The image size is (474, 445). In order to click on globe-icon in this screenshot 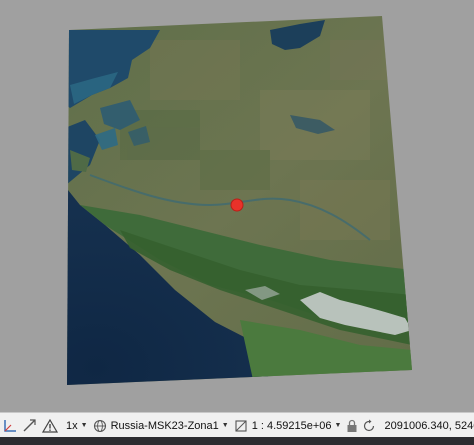, I will do `click(100, 425)`.